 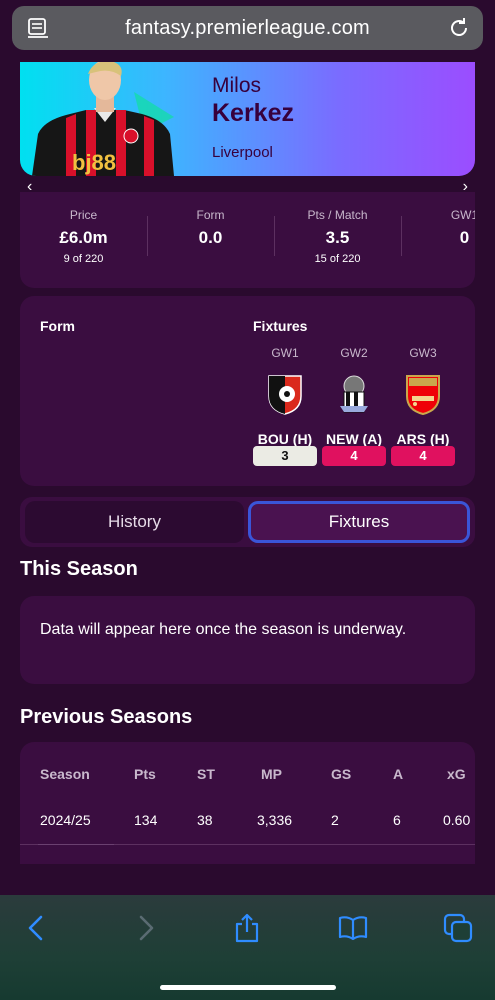 What do you see at coordinates (145, 928) in the screenshot?
I see `forward-icon` at bounding box center [145, 928].